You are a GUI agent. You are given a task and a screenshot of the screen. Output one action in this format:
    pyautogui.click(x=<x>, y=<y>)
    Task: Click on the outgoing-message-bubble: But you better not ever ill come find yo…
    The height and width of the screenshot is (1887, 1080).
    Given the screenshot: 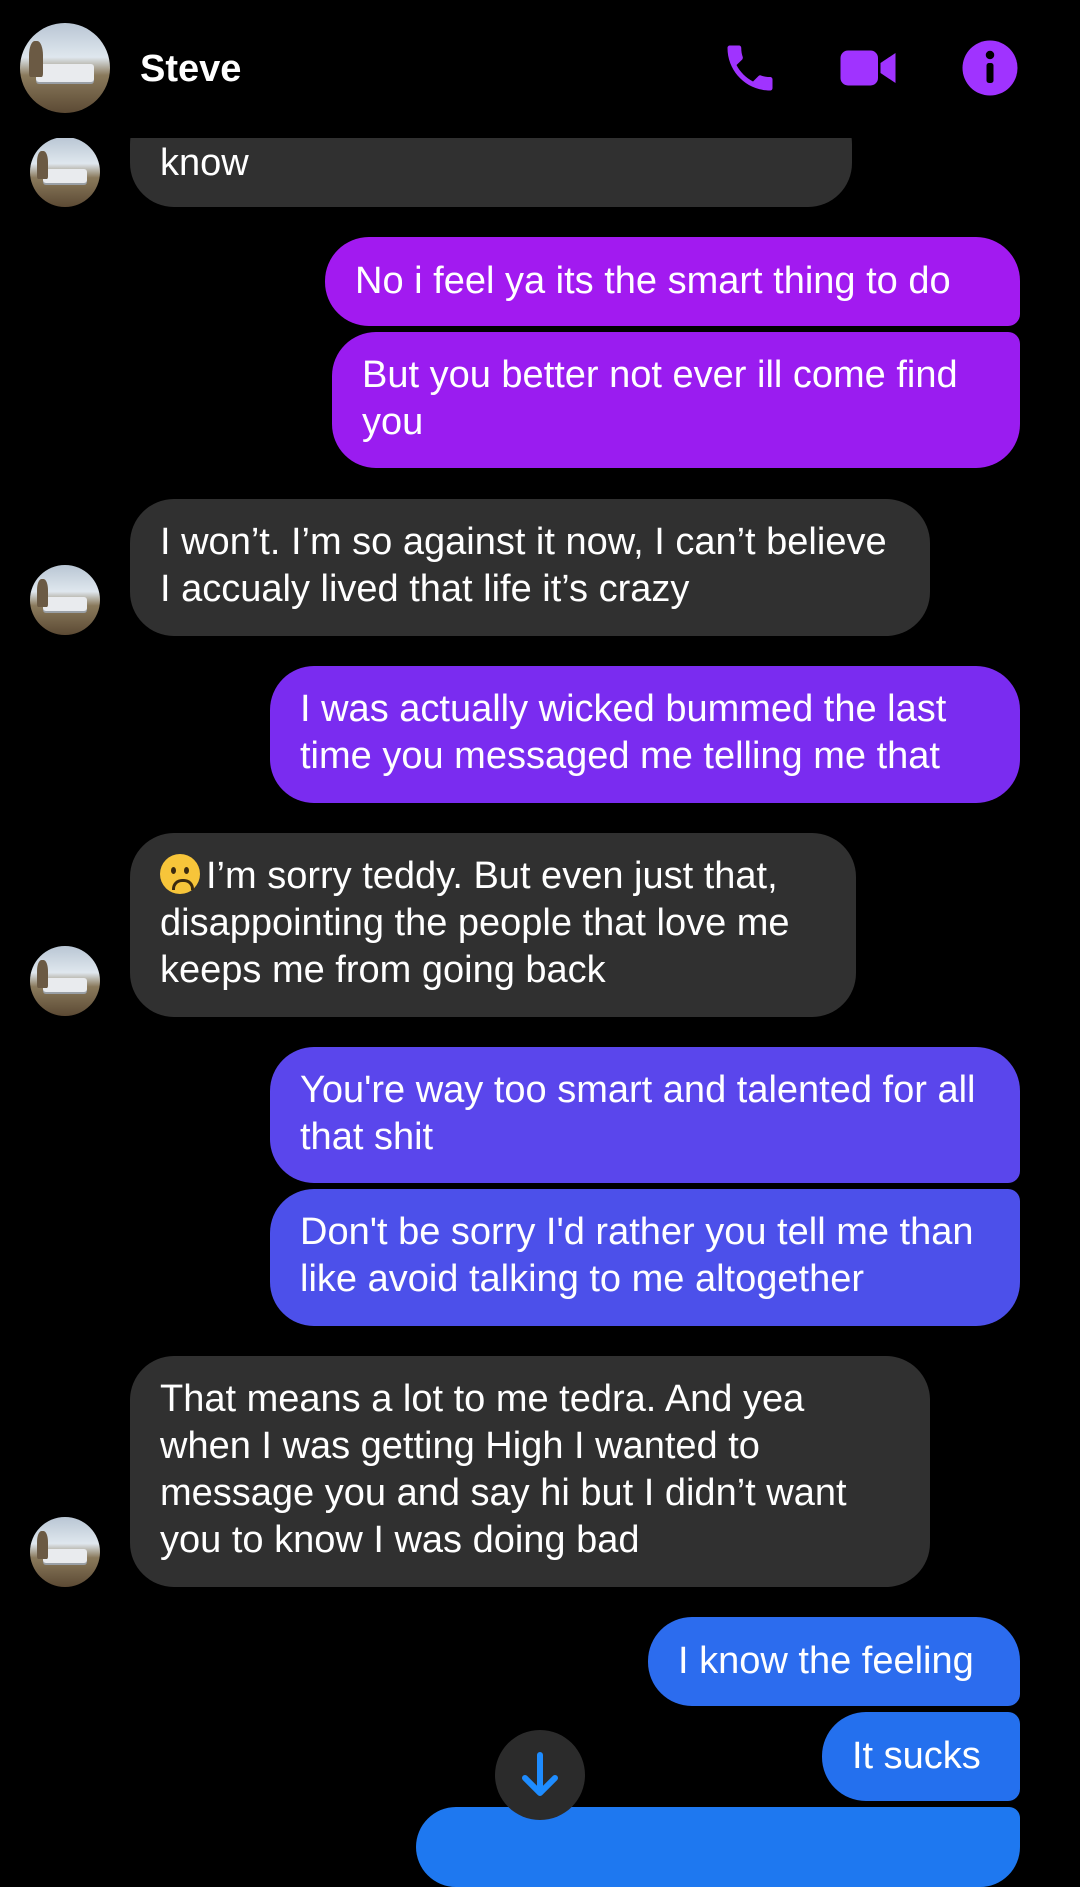 What is the action you would take?
    pyautogui.click(x=676, y=400)
    